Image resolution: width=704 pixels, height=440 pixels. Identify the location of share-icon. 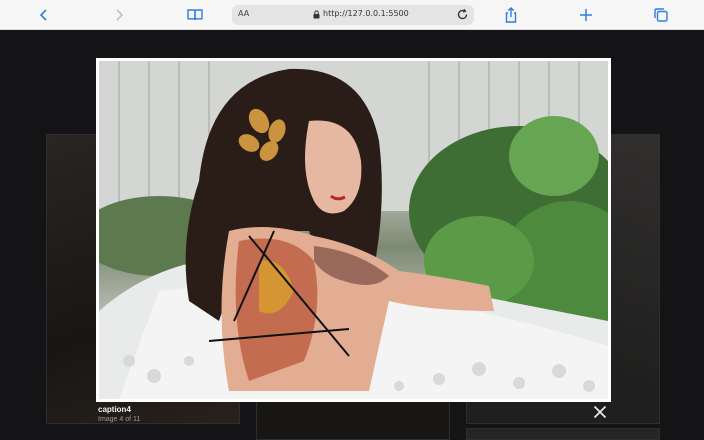
(511, 15).